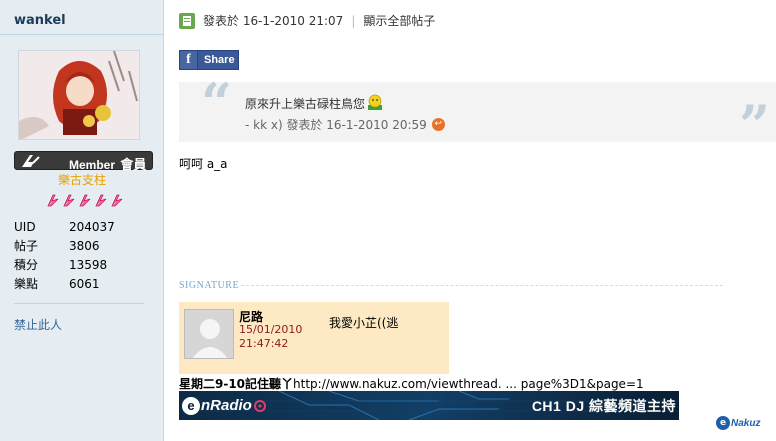  Describe the element at coordinates (64, 284) in the screenshot. I see `stat-row: 樂點 6061` at that location.